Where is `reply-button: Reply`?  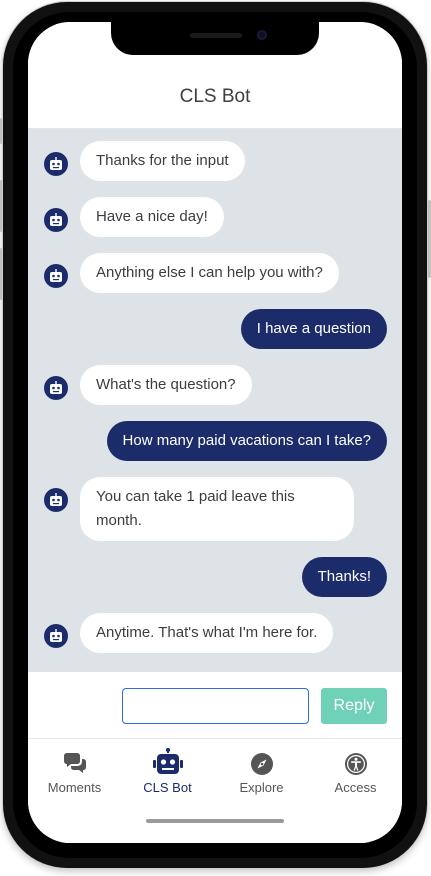
reply-button: Reply is located at coordinates (354, 706).